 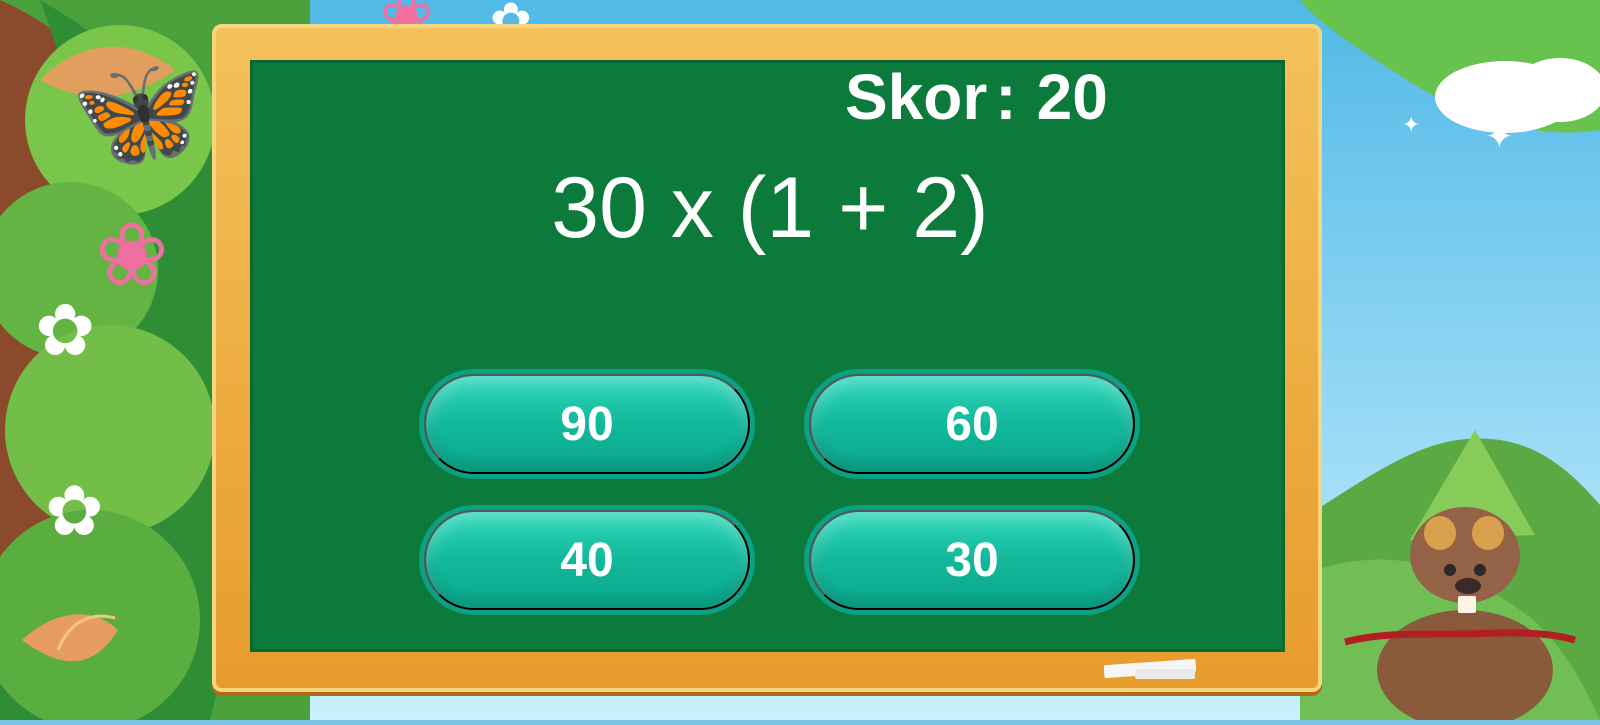 I want to click on answer-label-4: 30, so click(x=972, y=560).